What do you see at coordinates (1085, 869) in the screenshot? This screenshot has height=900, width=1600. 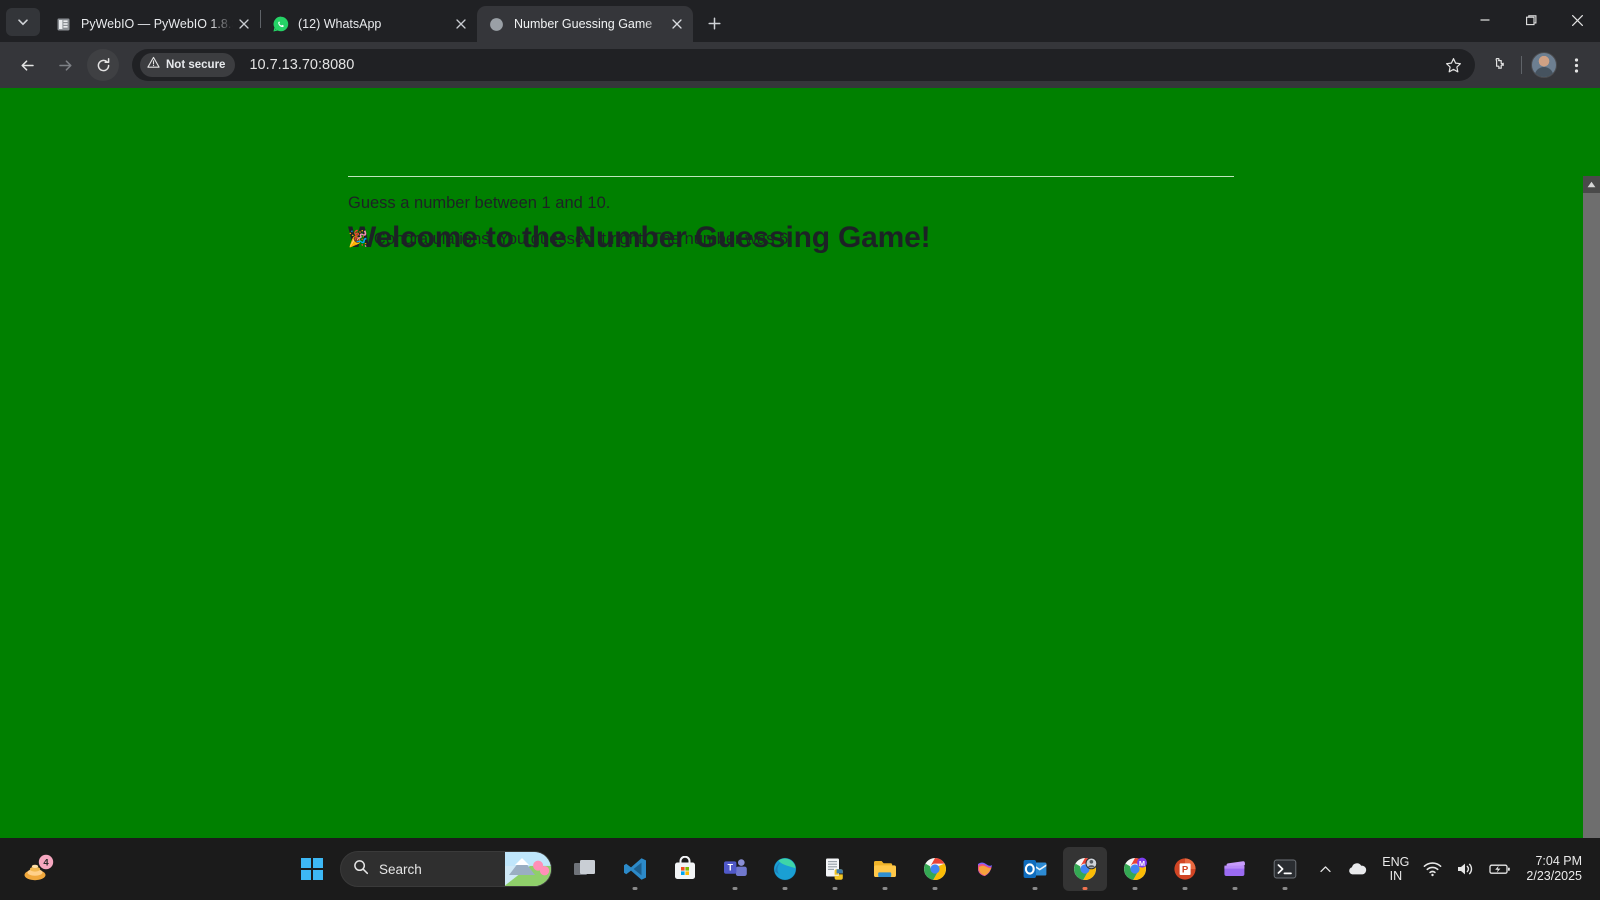 I see `taskbar-app-chrome-active` at bounding box center [1085, 869].